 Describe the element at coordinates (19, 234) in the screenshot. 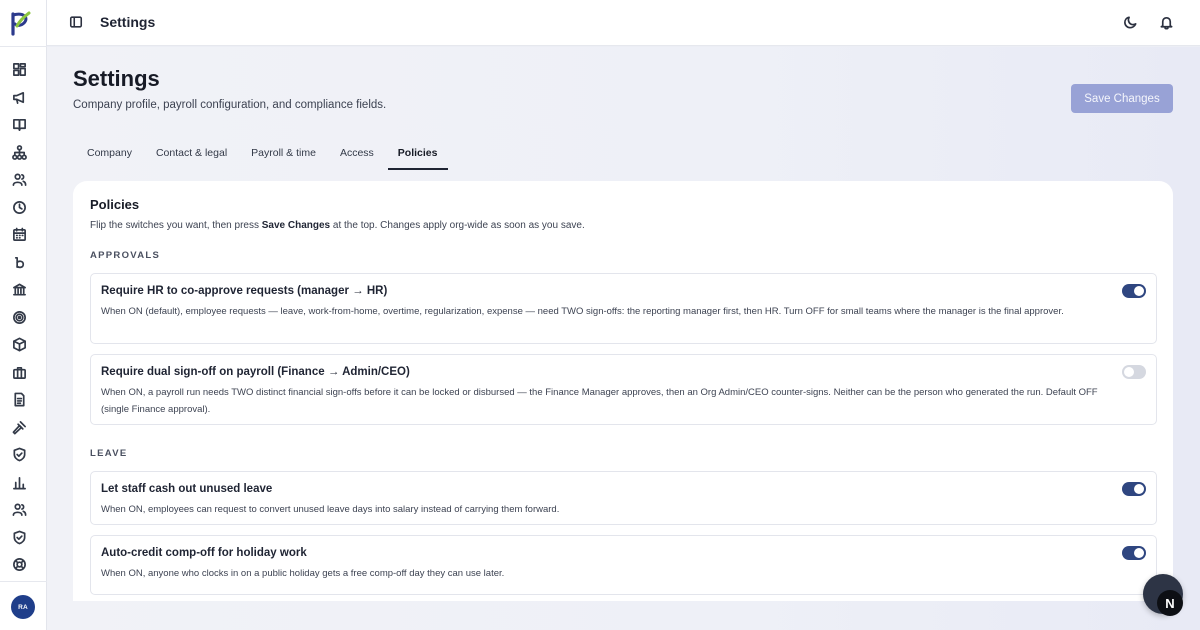

I see `calendar-icon` at that location.